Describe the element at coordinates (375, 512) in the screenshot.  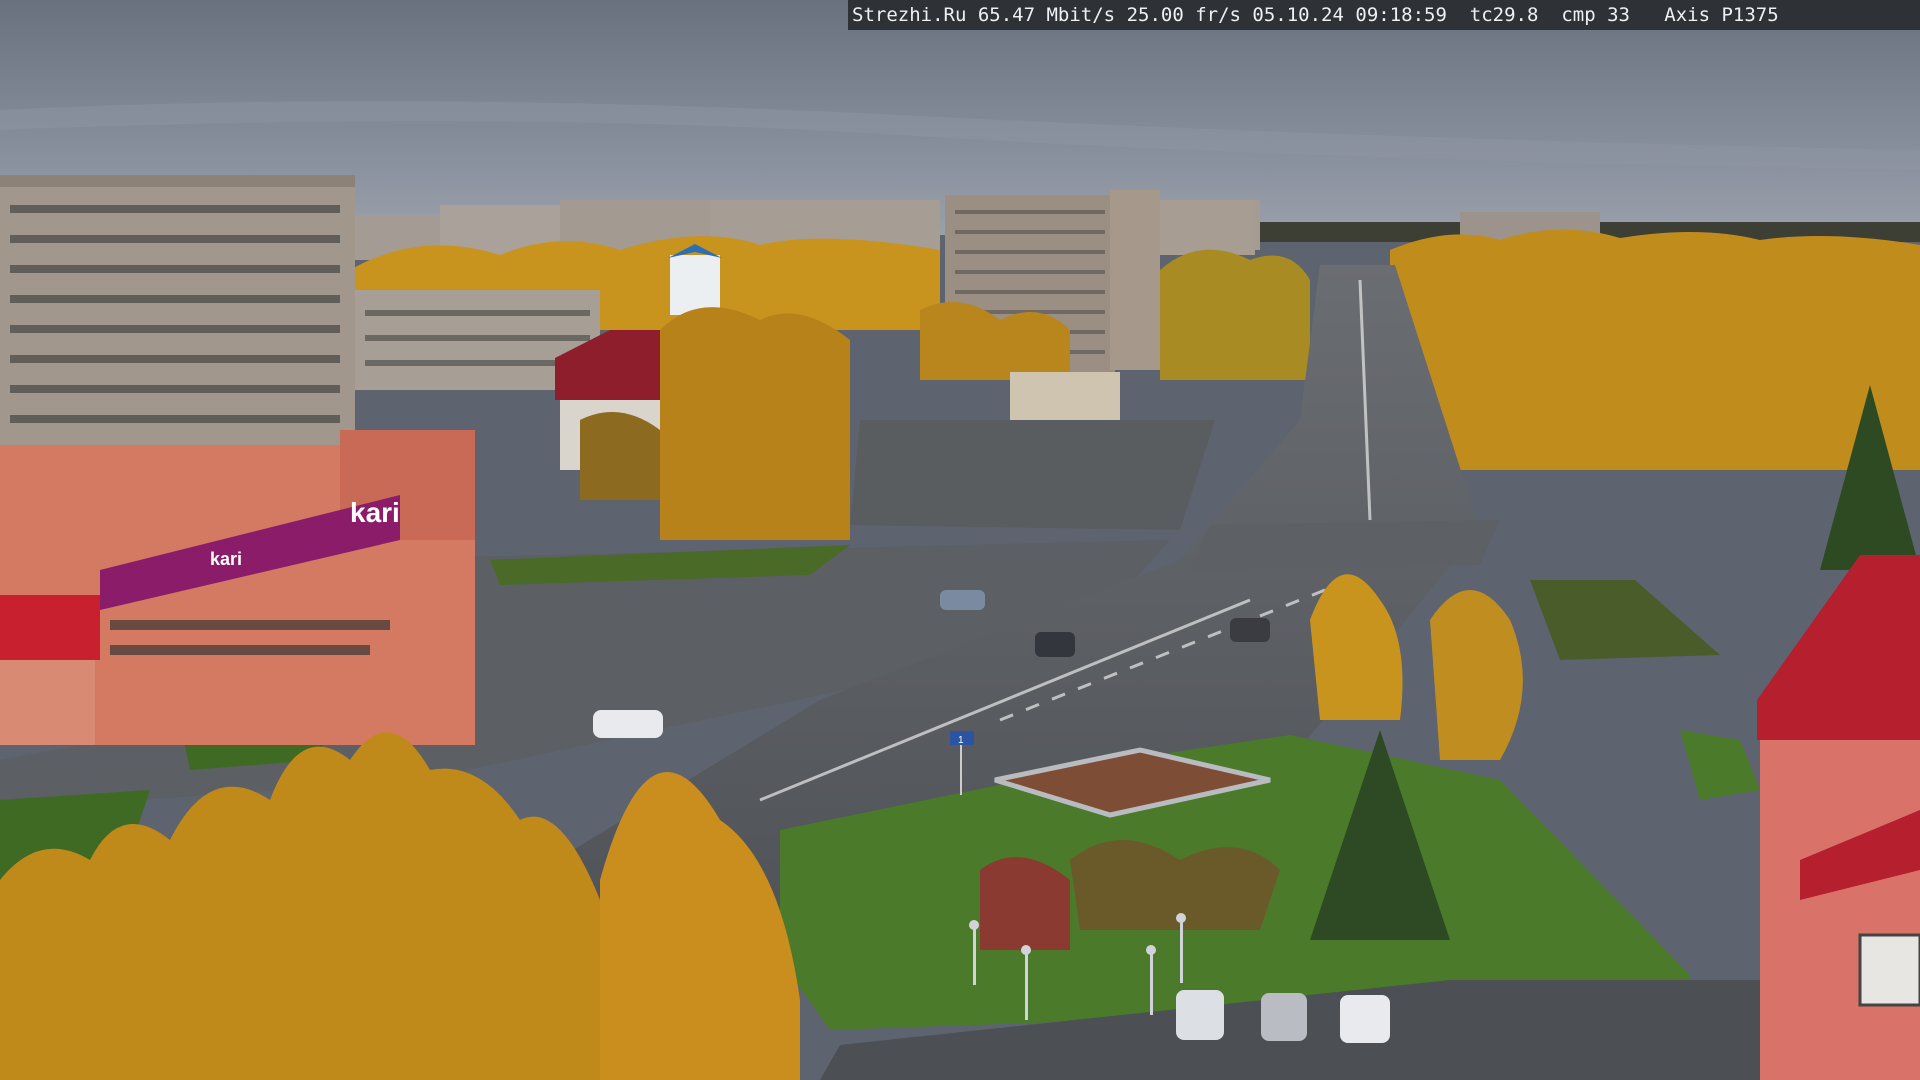
I see `kari-sign-main: kari` at that location.